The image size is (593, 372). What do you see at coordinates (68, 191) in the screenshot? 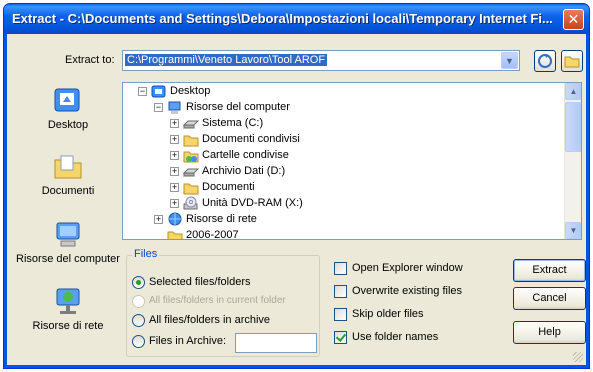
I see `place-label: Documenti` at bounding box center [68, 191].